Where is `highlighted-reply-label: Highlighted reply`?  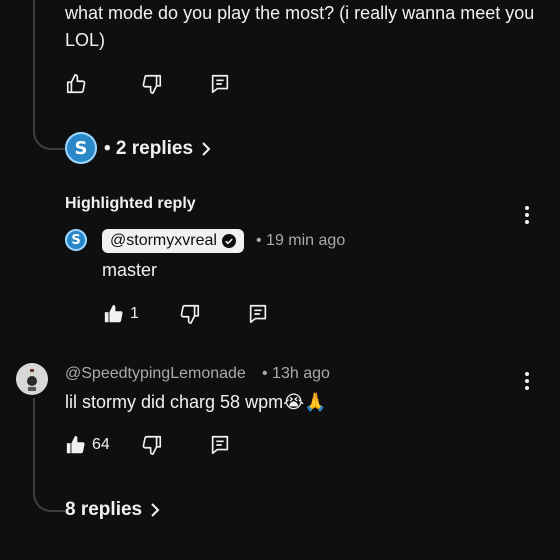 highlighted-reply-label: Highlighted reply is located at coordinates (130, 203).